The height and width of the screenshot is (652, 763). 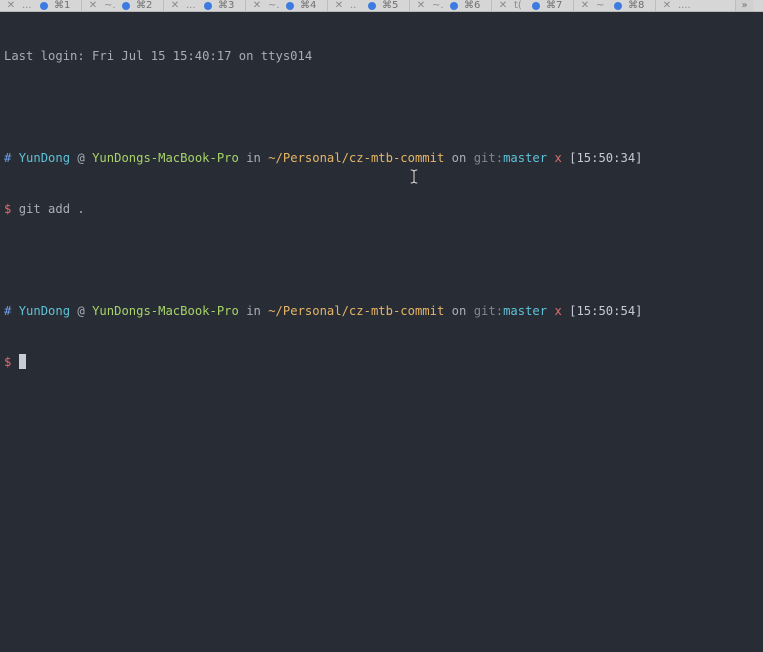 I want to click on tab-shortcut: ⌘1, so click(x=62, y=5).